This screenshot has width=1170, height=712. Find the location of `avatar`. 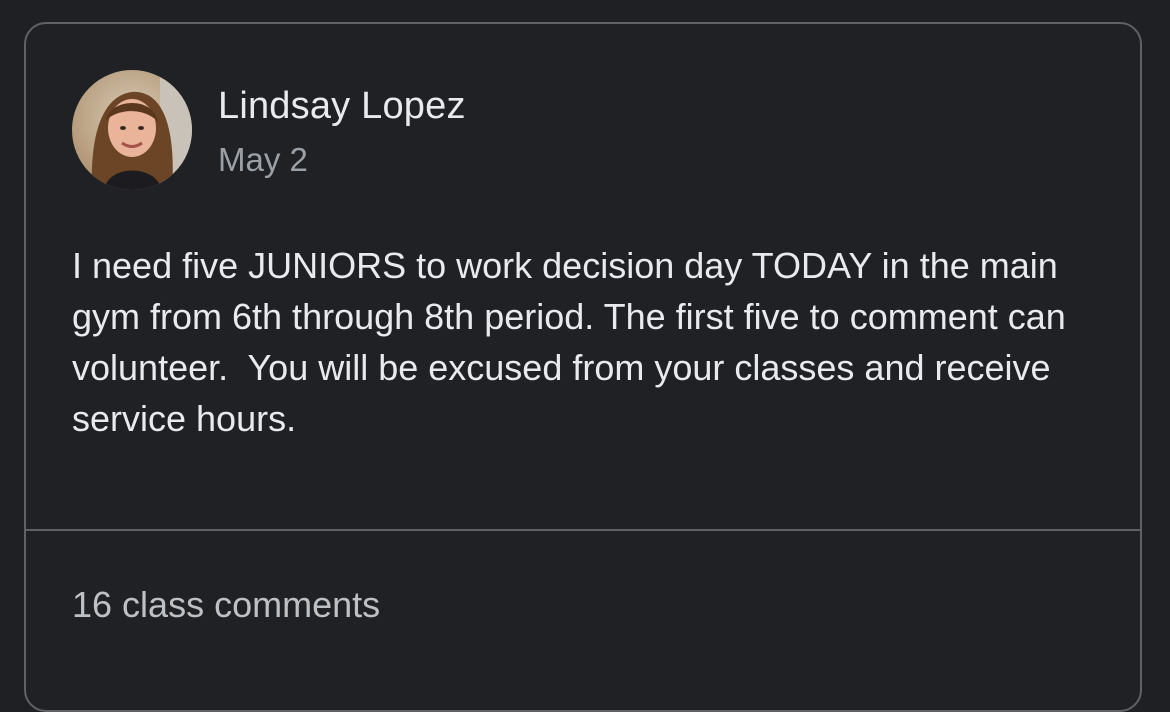

avatar is located at coordinates (132, 130).